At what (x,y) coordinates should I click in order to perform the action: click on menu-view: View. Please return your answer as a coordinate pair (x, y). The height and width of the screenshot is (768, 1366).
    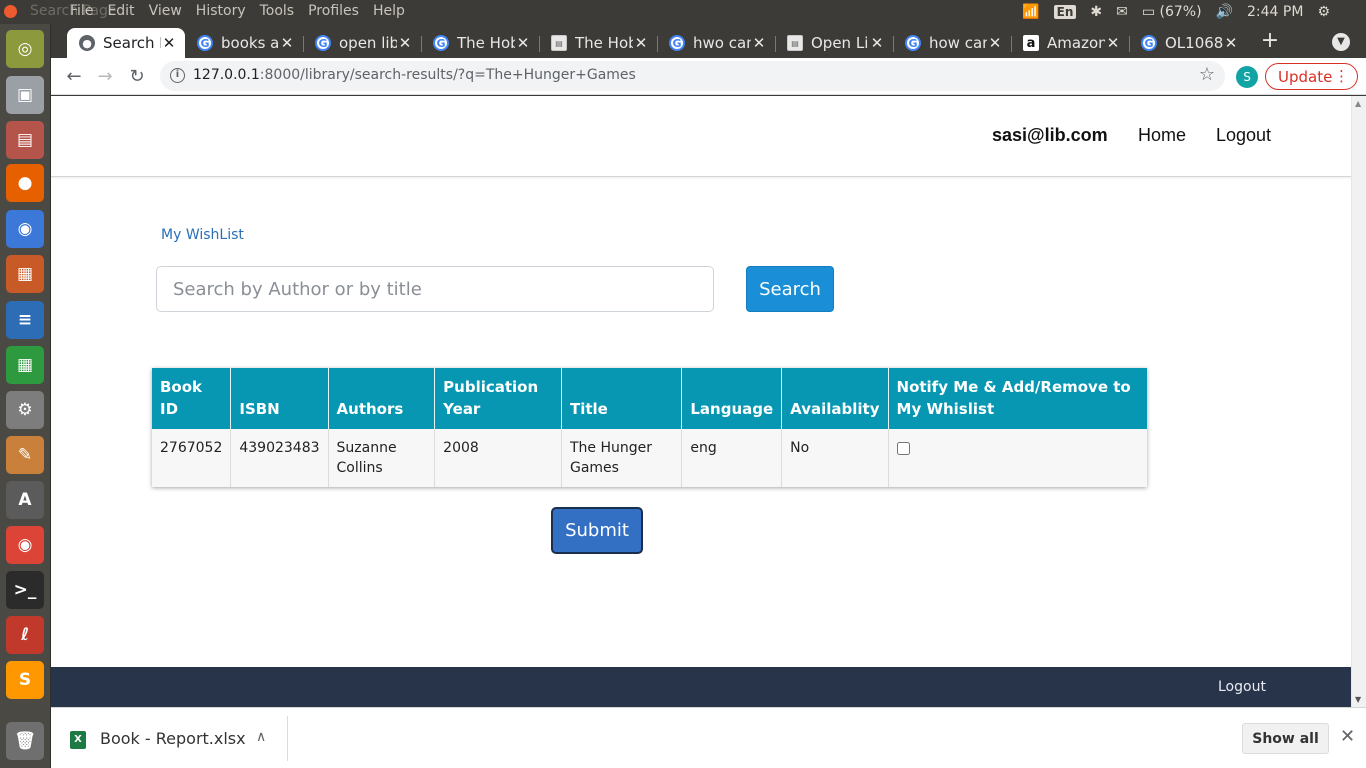
    Looking at the image, I should click on (165, 11).